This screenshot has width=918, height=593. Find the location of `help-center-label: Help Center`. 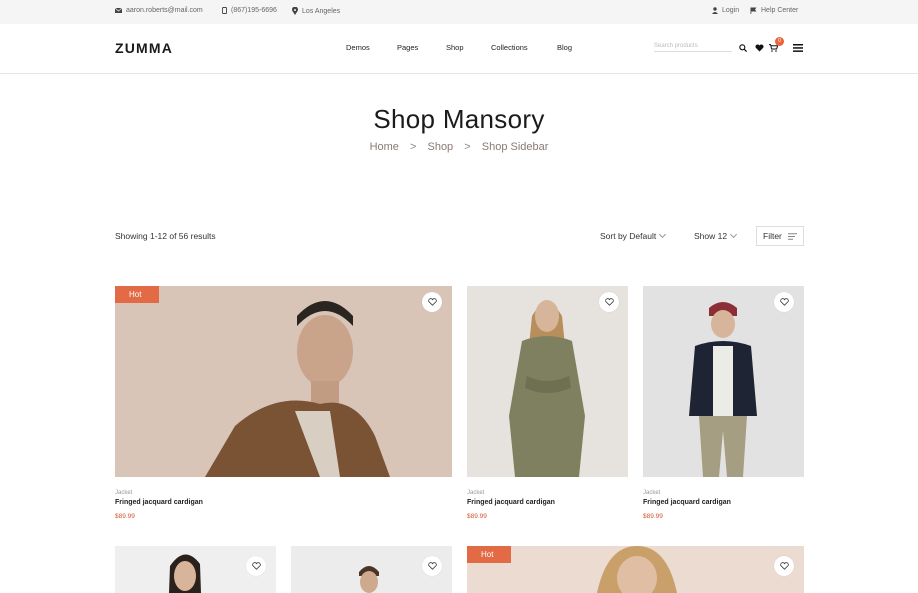

help-center-label: Help Center is located at coordinates (780, 10).